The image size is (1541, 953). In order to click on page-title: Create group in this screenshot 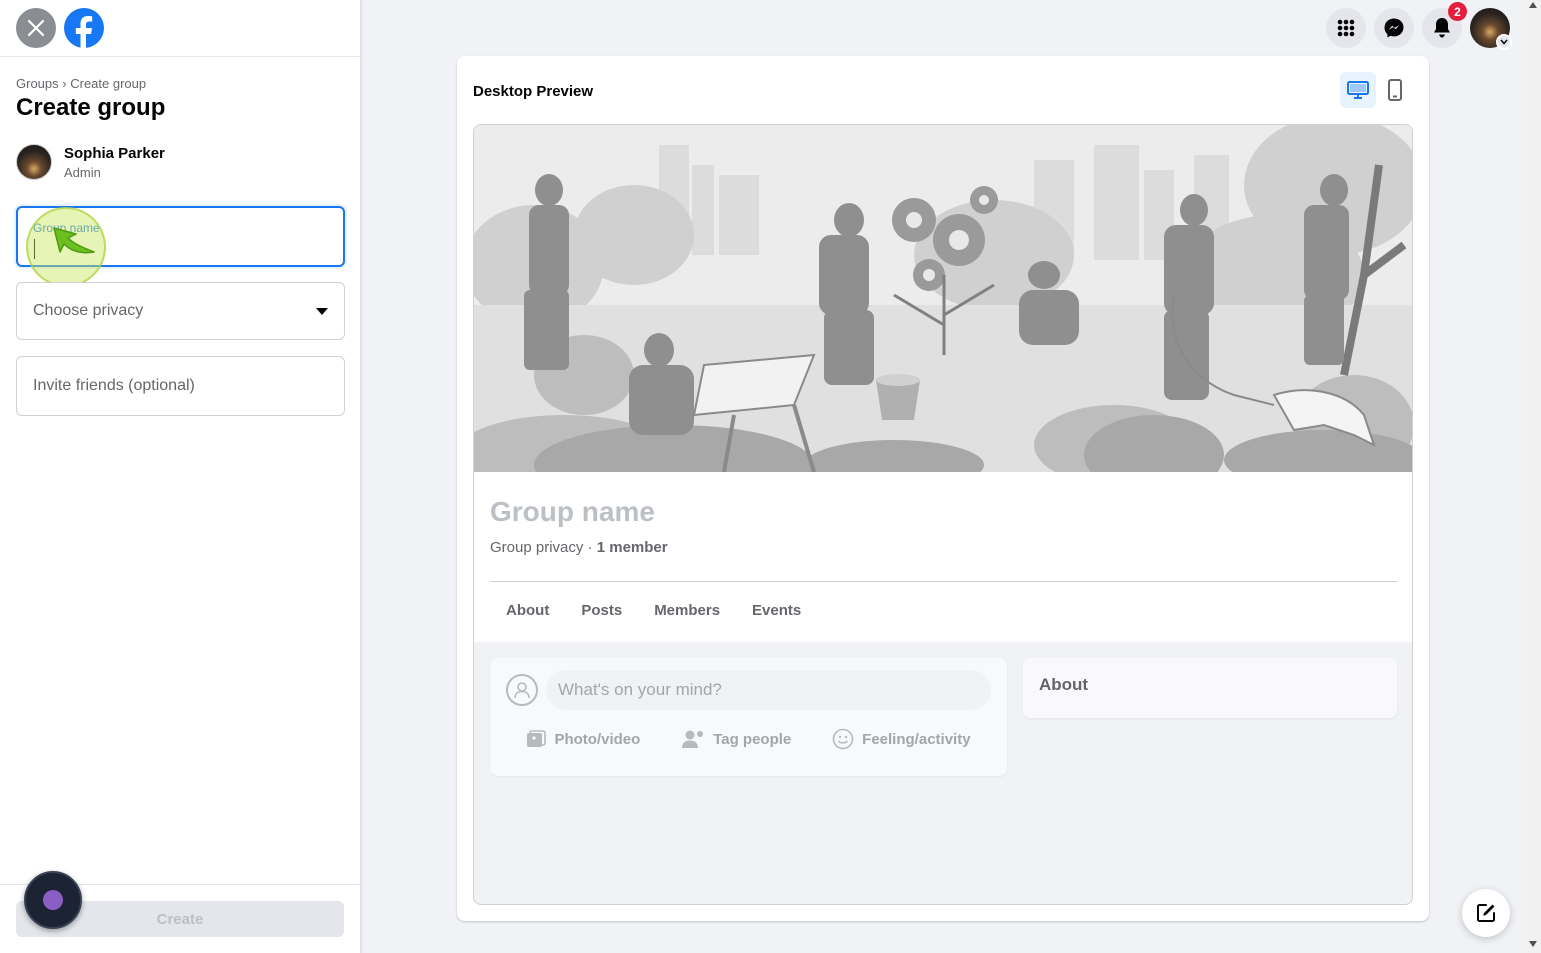, I will do `click(91, 107)`.